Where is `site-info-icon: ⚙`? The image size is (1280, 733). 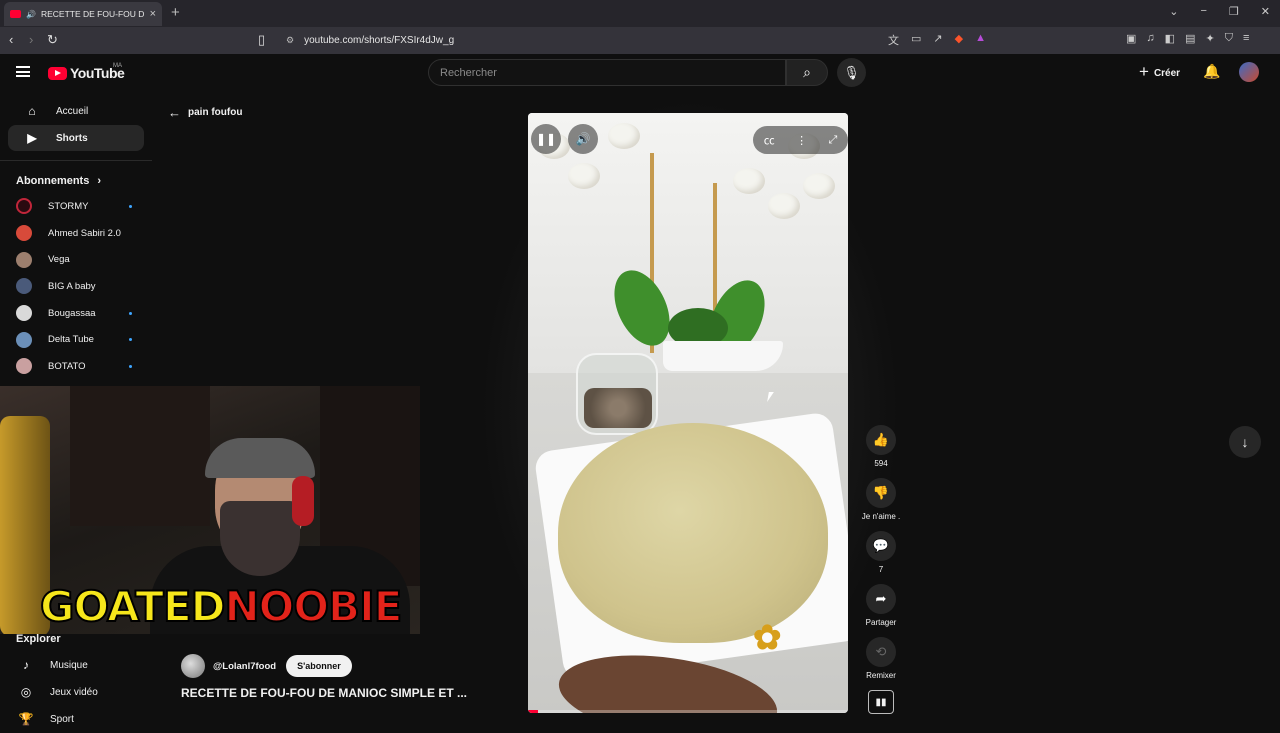 site-info-icon: ⚙ is located at coordinates (290, 40).